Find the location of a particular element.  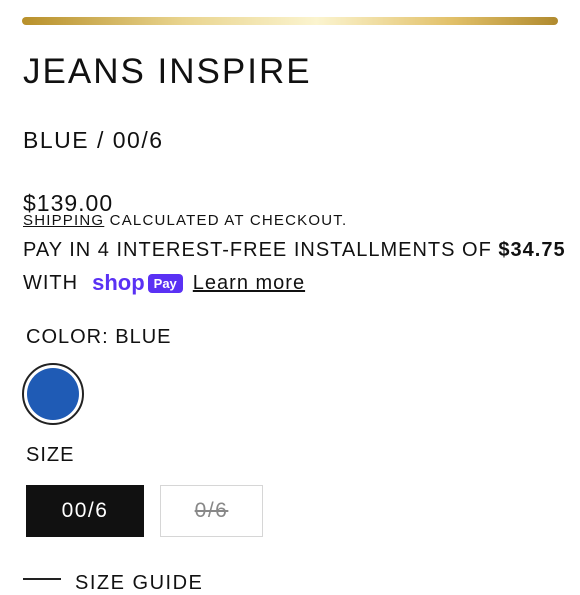

size-option-0-6: 0/6 is located at coordinates (211, 511).